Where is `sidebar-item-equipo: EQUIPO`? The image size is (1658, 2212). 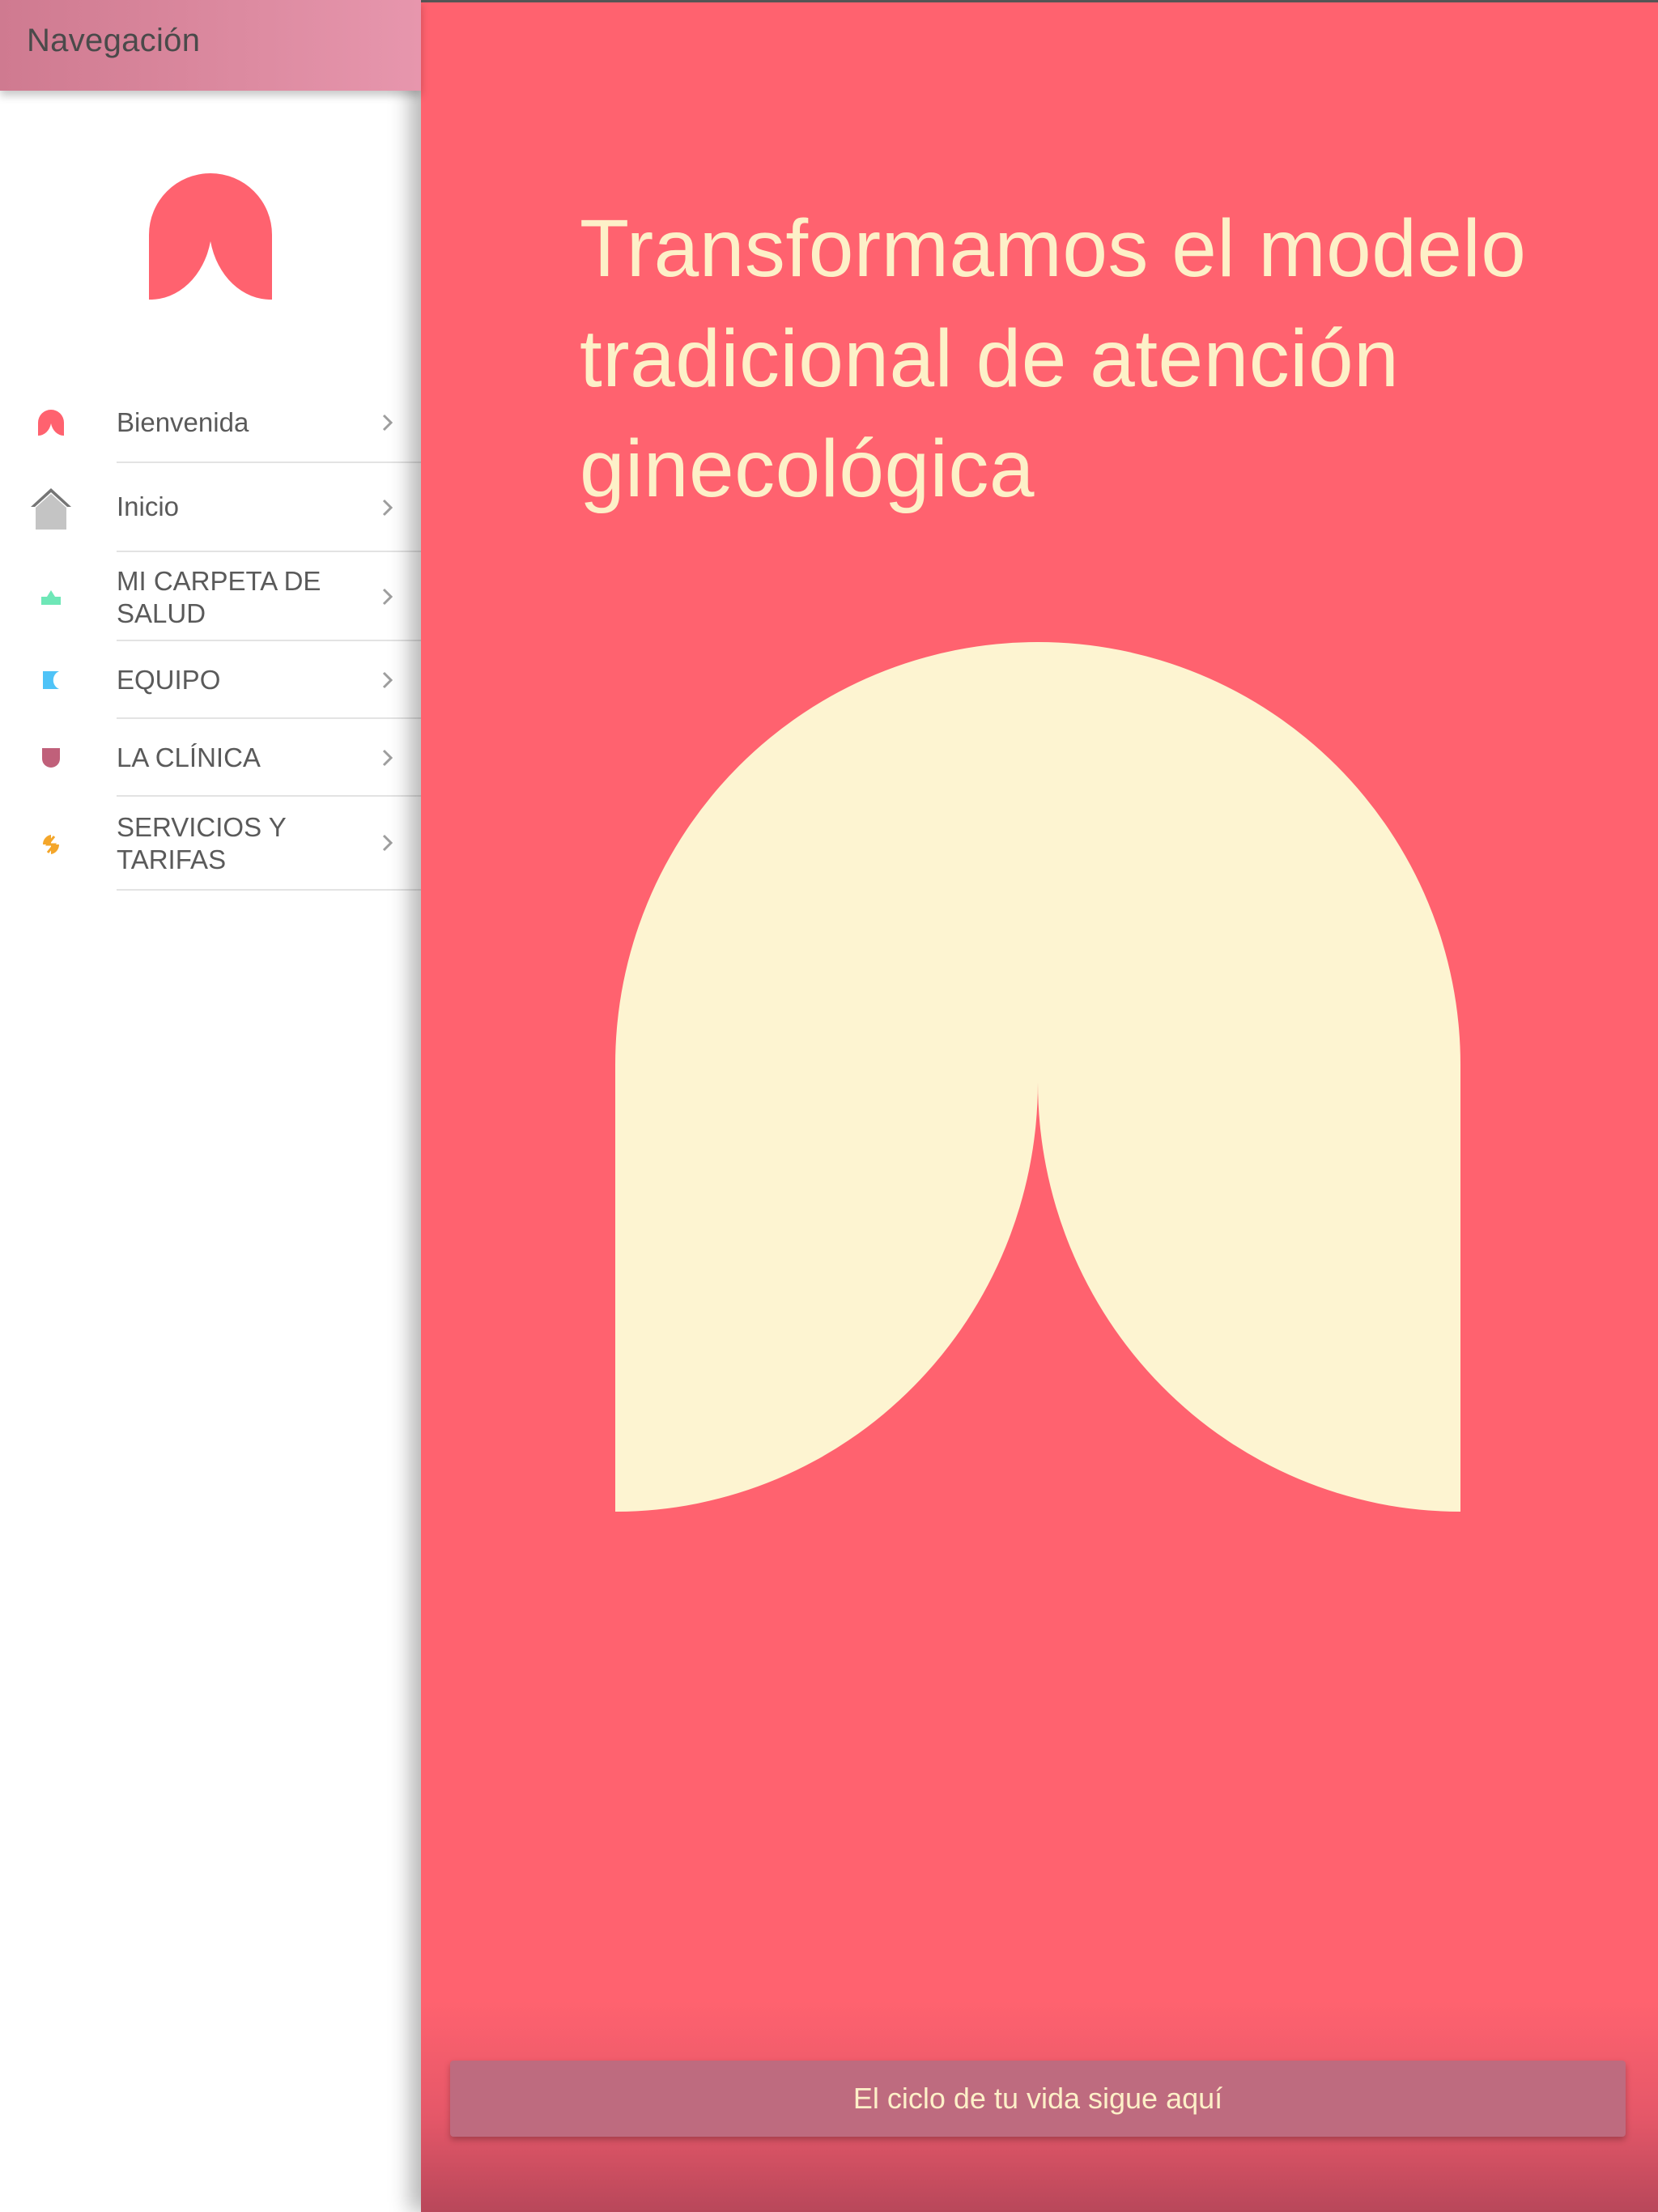
sidebar-item-equipo: EQUIPO is located at coordinates (210, 680).